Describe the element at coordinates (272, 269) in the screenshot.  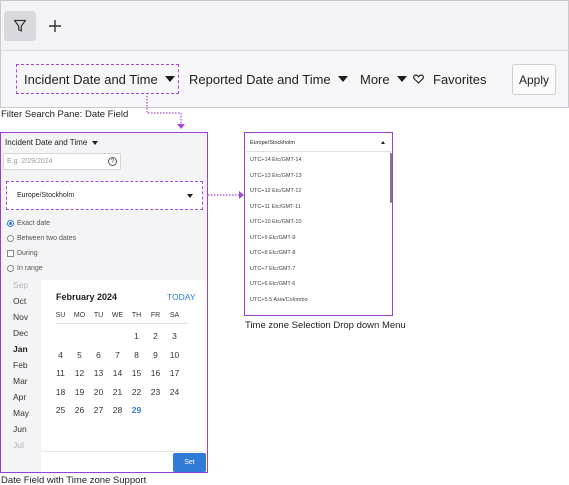
I see `timezone-option: UTC+7 Etc/GMT-7` at that location.